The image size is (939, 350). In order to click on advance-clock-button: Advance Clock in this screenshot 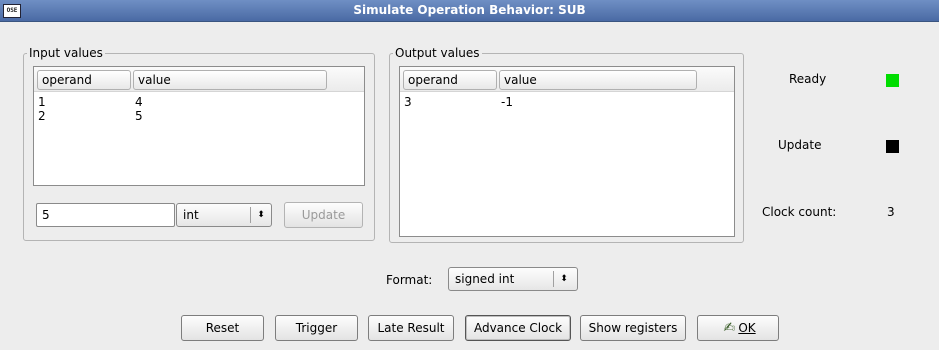, I will do `click(518, 328)`.